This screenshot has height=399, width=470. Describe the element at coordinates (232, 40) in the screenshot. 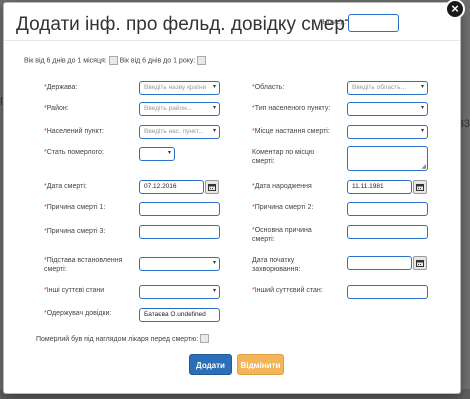

I see `header-divider` at that location.